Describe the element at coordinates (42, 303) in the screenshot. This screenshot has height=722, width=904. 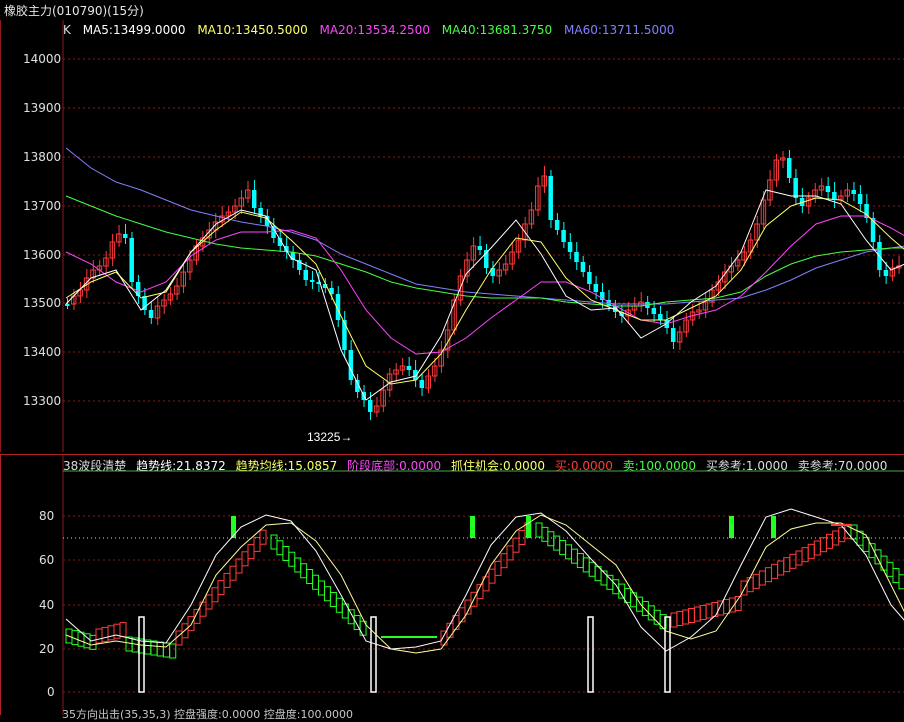
I see `y-label-13500: 13500` at that location.